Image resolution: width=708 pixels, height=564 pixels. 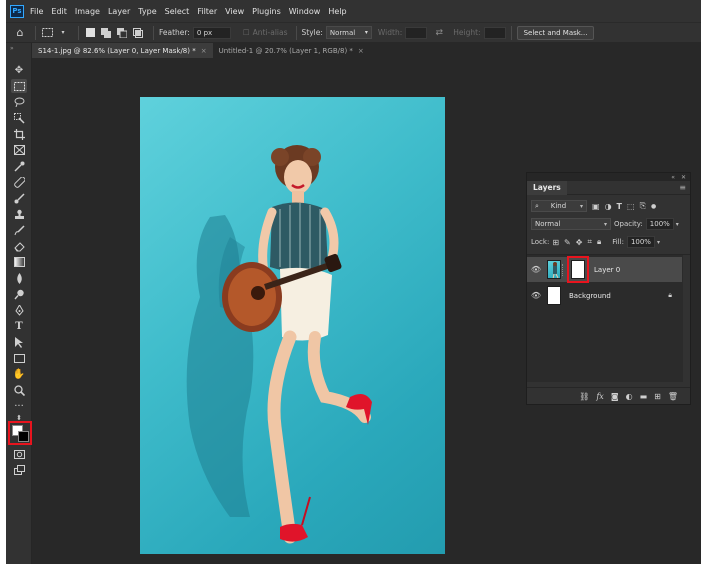 What do you see at coordinates (19, 358) in the screenshot?
I see `rectangle-icon` at bounding box center [19, 358].